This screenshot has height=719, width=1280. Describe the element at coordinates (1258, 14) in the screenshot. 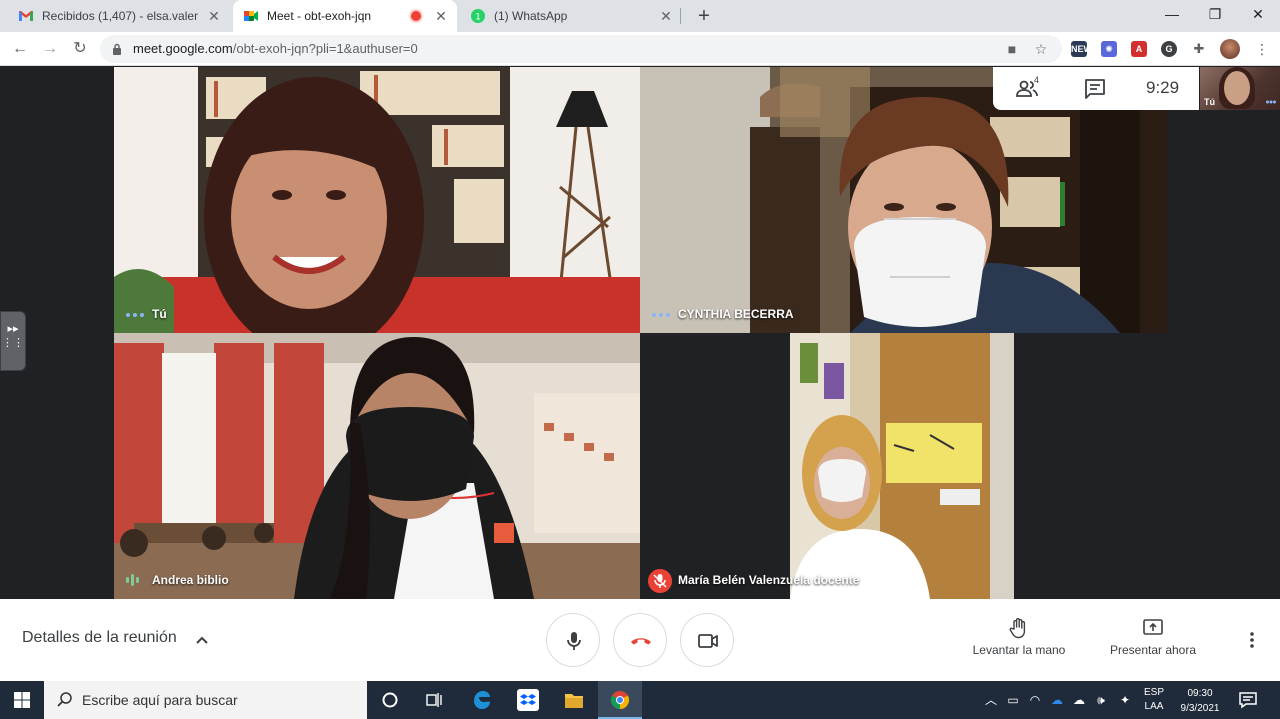

I see `close-window-button: ✕` at that location.